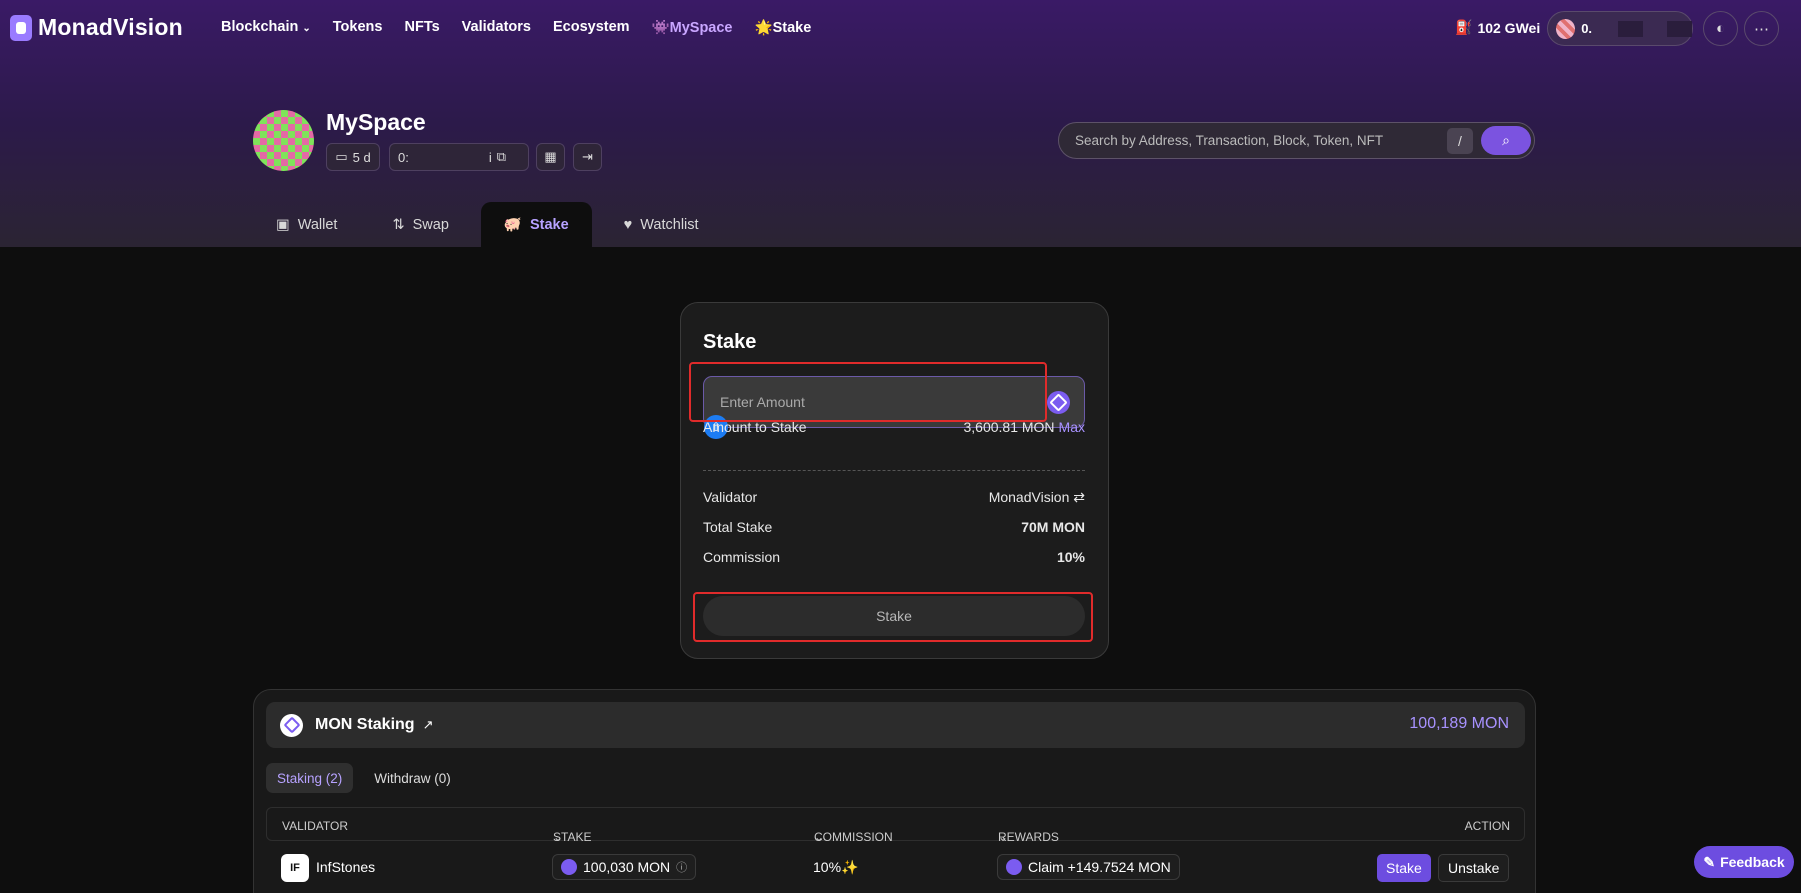  Describe the element at coordinates (1460, 141) in the screenshot. I see `search-shortcut-key: /` at that location.